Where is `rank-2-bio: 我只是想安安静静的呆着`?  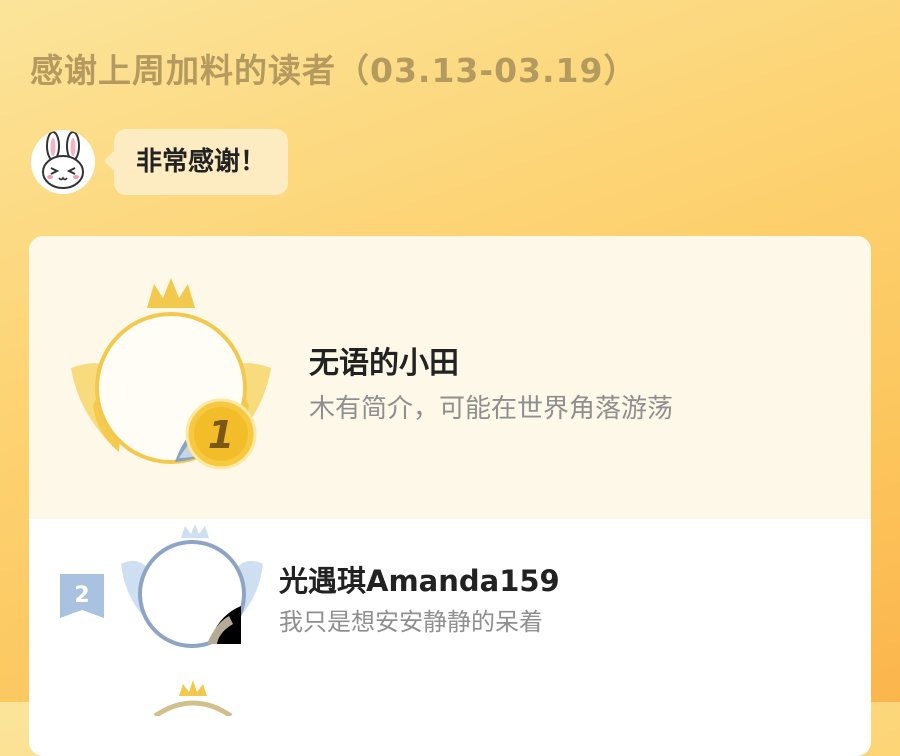 rank-2-bio: 我只是想安安静静的呆着 is located at coordinates (411, 622).